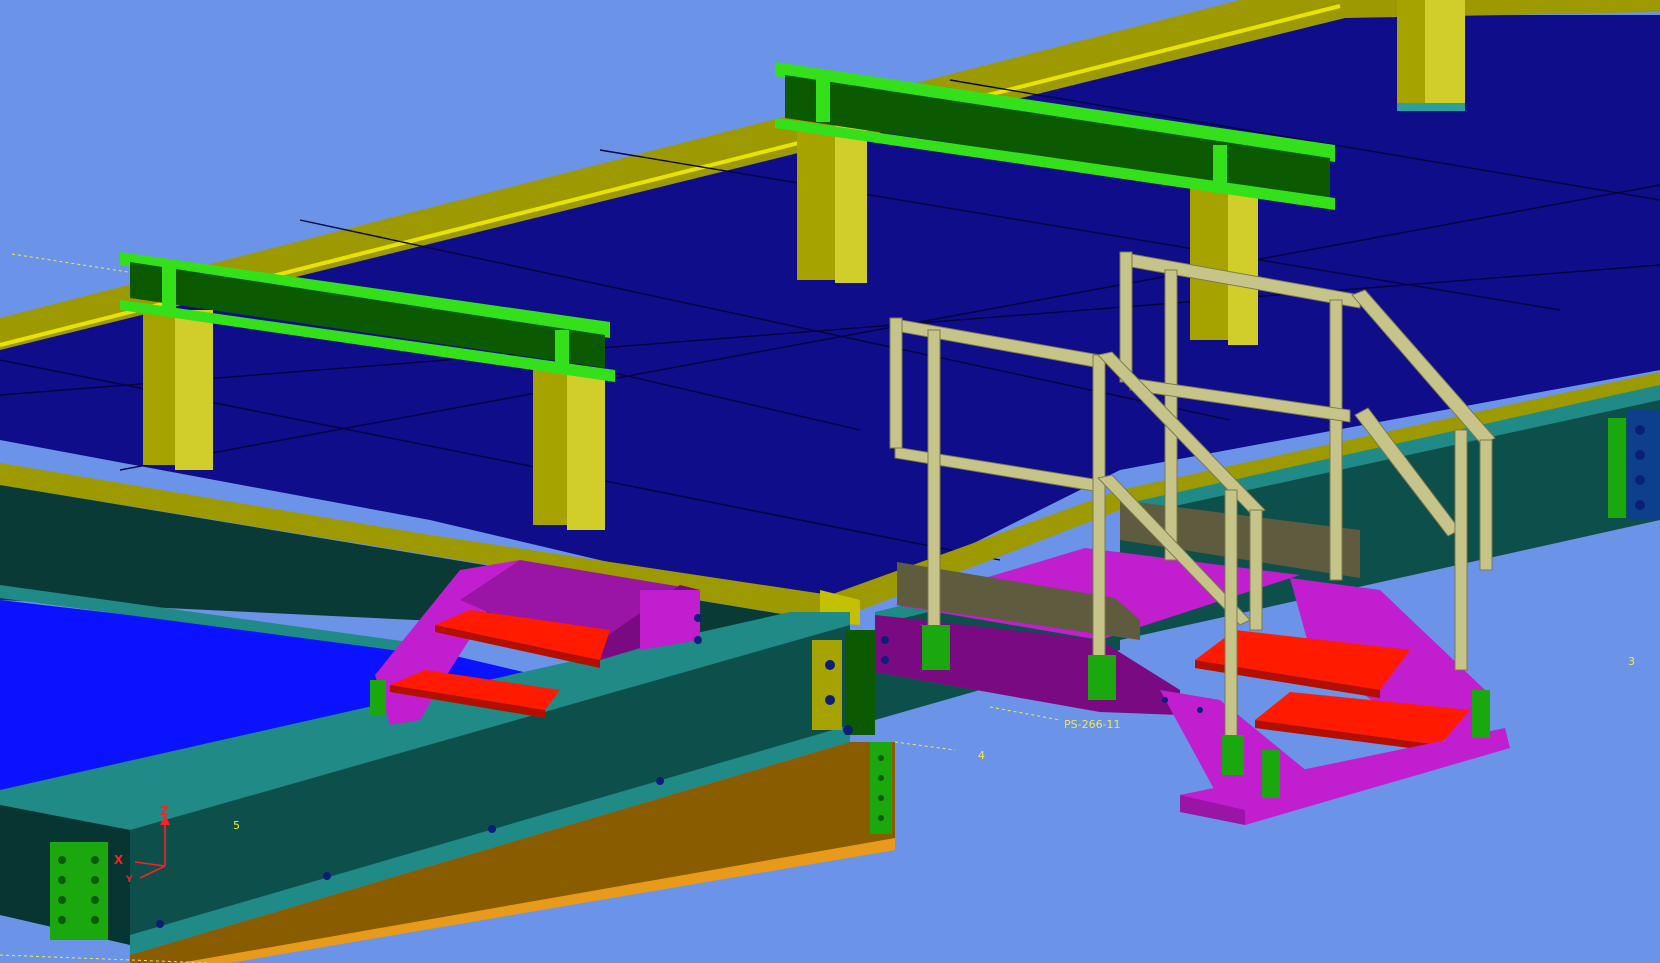 The width and height of the screenshot is (1660, 963). What do you see at coordinates (1092, 724) in the screenshot?
I see `part-label-ps-266-11: PS-266-11` at bounding box center [1092, 724].